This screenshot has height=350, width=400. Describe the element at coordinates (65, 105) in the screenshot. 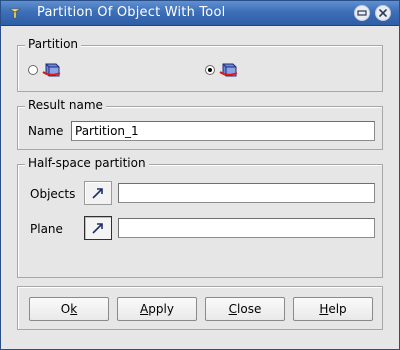

I see `result-name-legend: Result name` at that location.